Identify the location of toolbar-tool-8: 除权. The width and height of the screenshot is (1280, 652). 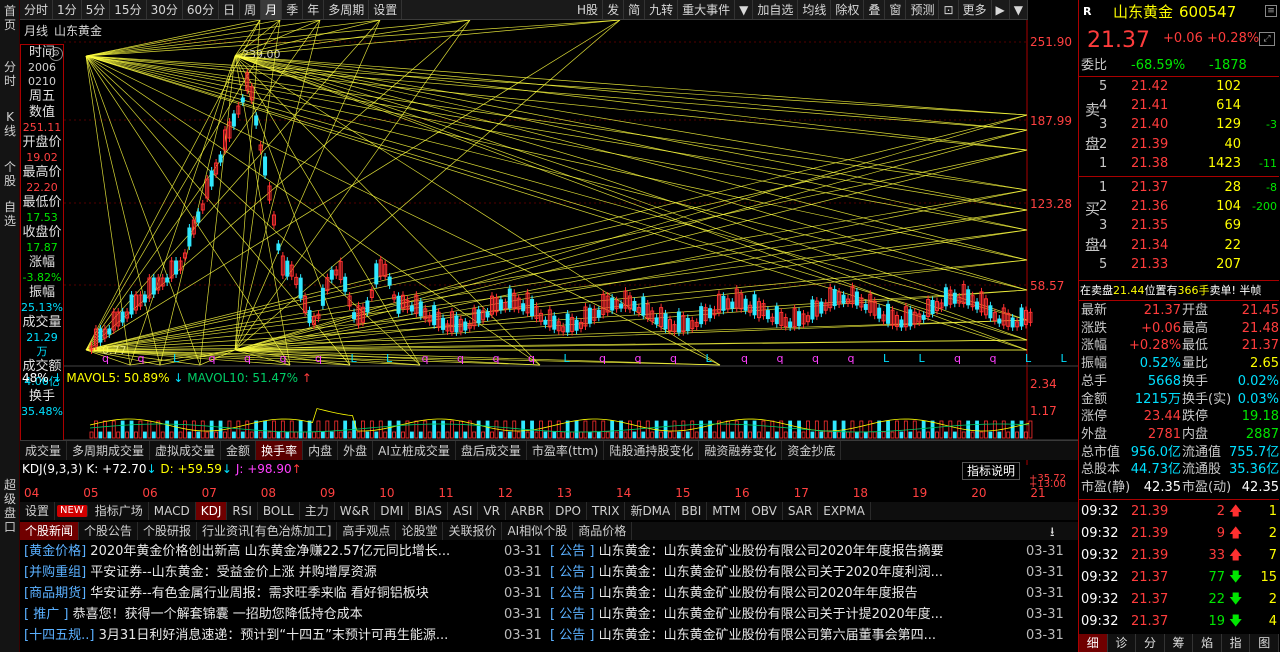
(848, 9).